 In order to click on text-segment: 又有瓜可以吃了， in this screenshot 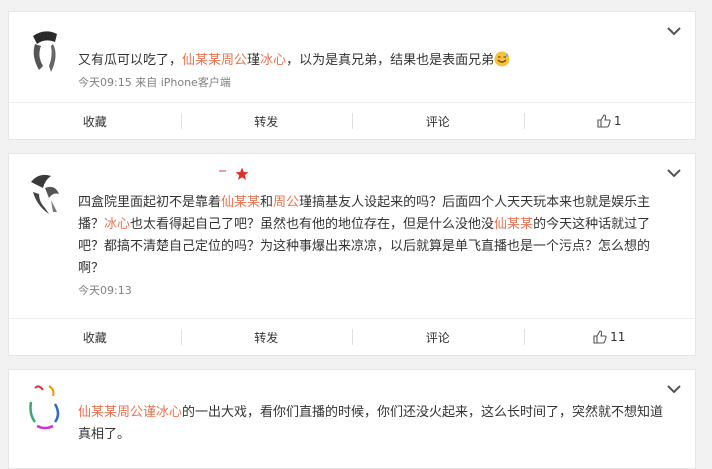, I will do `click(130, 60)`.